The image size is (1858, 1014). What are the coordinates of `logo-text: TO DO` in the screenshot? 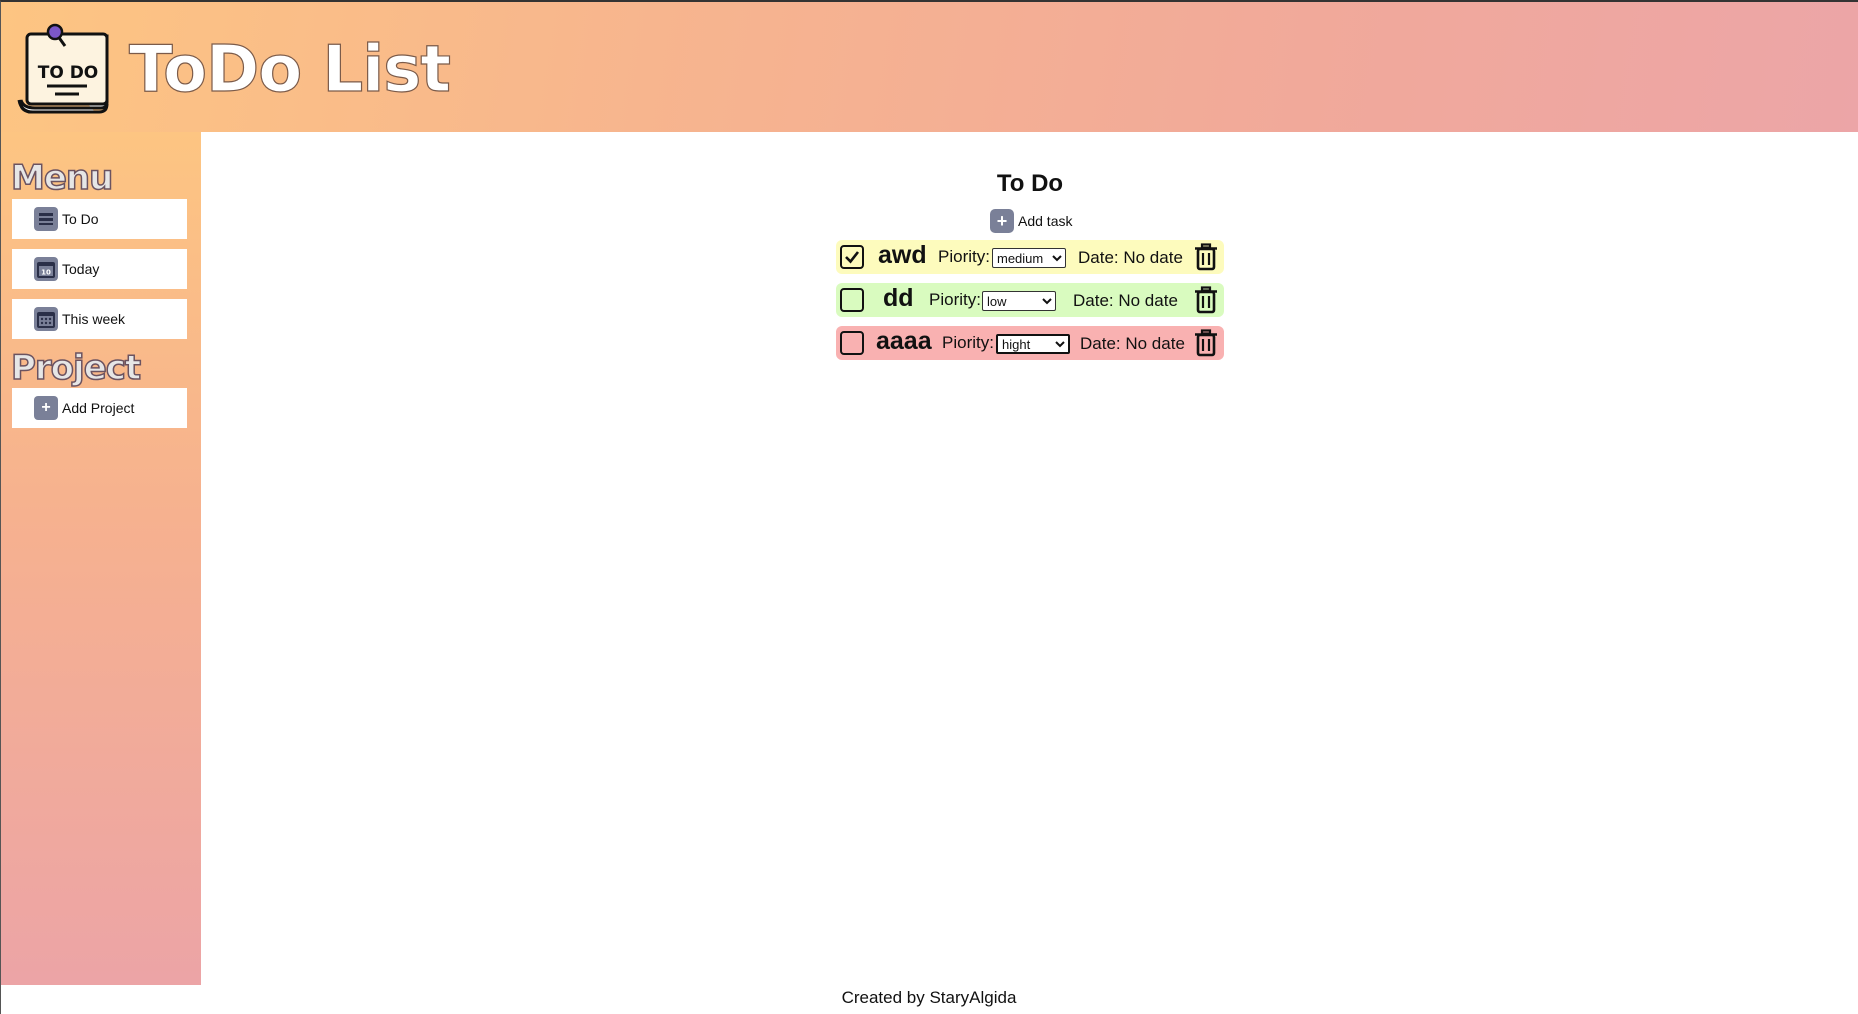 It's located at (68, 73).